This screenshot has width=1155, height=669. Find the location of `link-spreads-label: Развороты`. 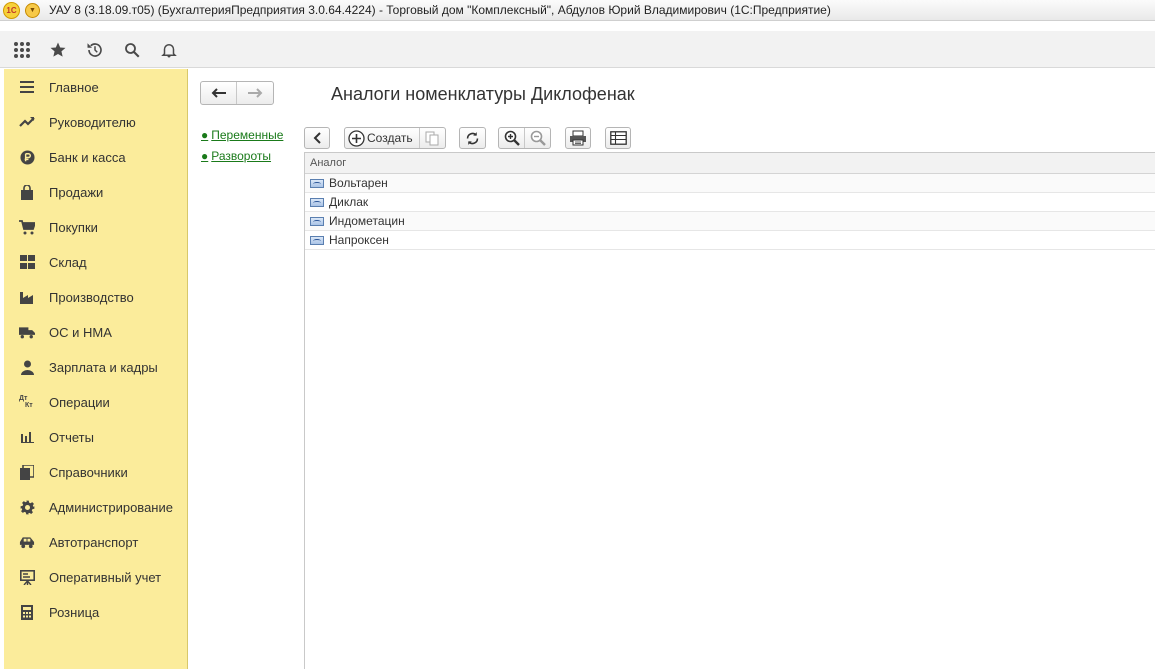

link-spreads-label: Развороты is located at coordinates (241, 156).